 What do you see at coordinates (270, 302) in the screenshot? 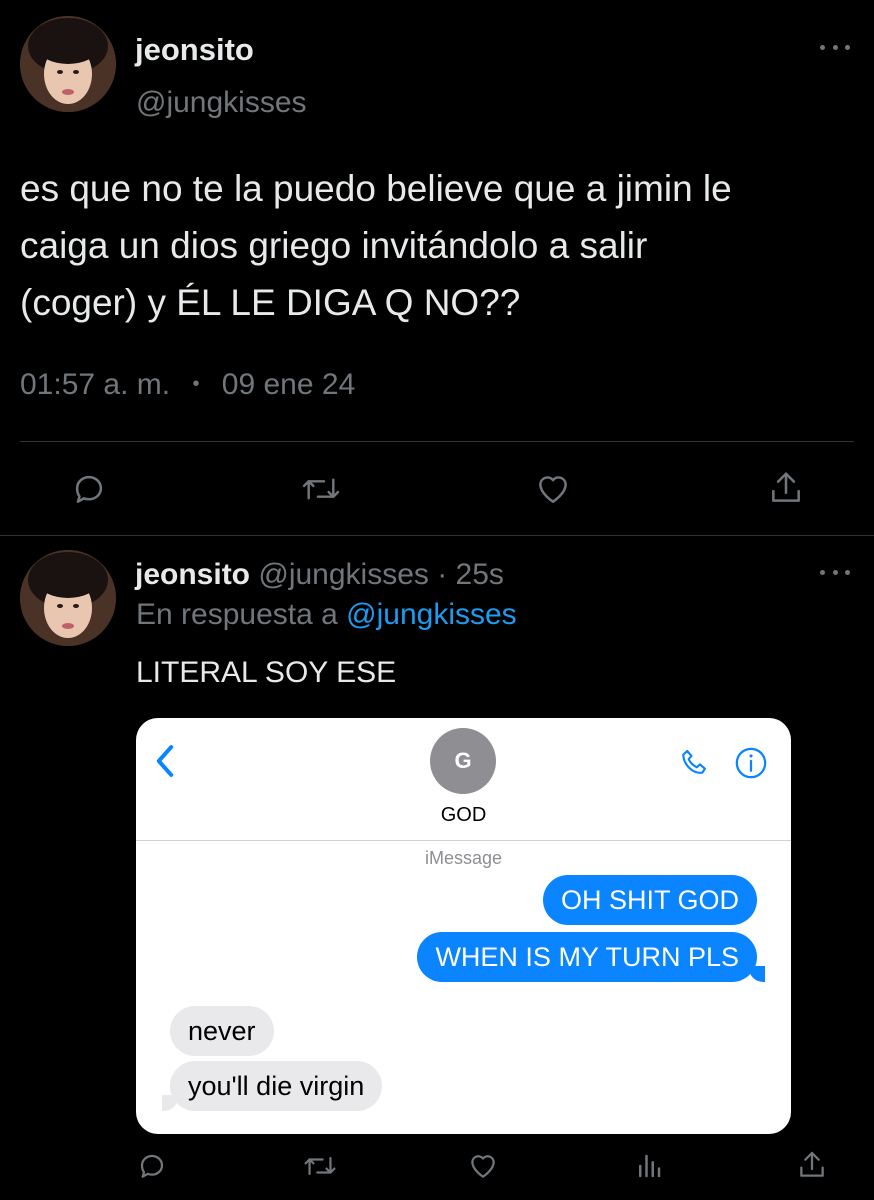
I see `tweet-text-line: (coger) y ÉL LE DIGA Q NO??` at bounding box center [270, 302].